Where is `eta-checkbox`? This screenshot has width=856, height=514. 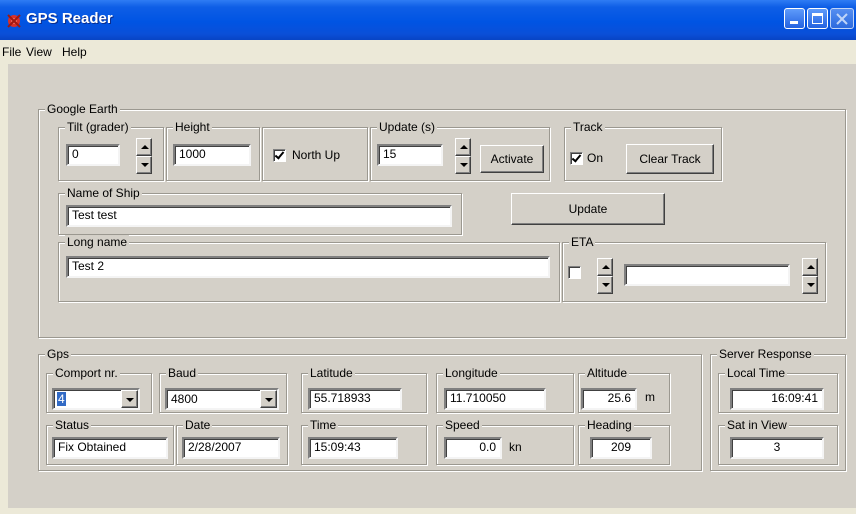
eta-checkbox is located at coordinates (574, 272).